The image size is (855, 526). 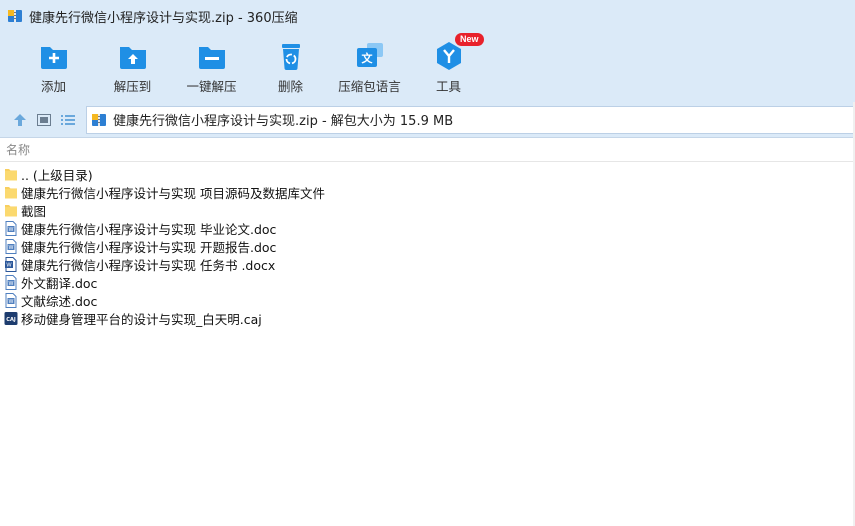 I want to click on extract-to-icon, so click(x=132, y=58).